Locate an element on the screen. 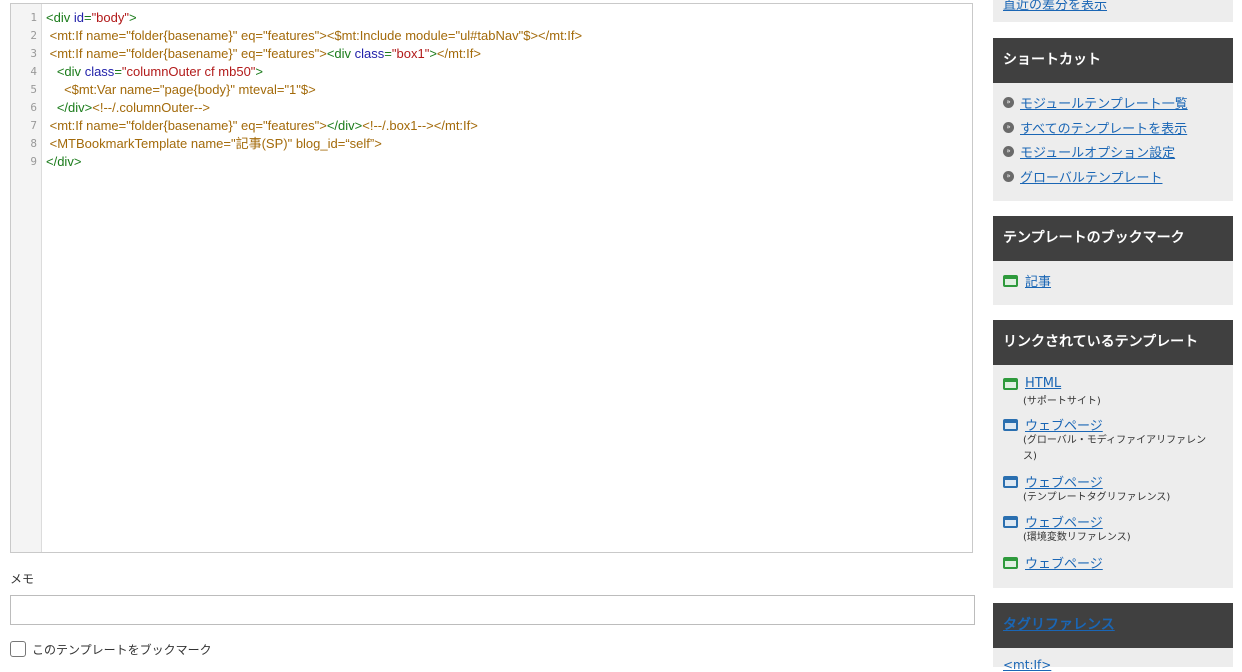 This screenshot has height=672, width=1242. tag-reference-panel: タグリファレンス <mt:If> is located at coordinates (1113, 637).